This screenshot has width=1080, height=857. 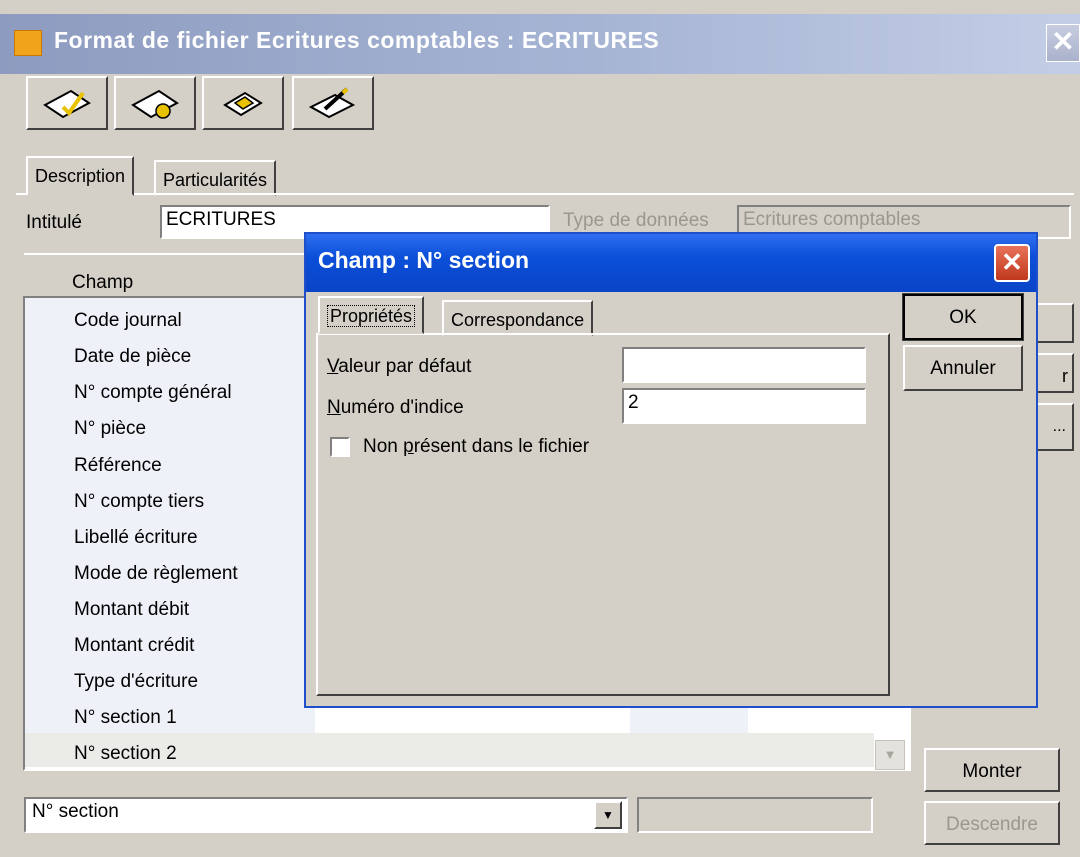 I want to click on list-item: N° pièce, so click(x=110, y=429).